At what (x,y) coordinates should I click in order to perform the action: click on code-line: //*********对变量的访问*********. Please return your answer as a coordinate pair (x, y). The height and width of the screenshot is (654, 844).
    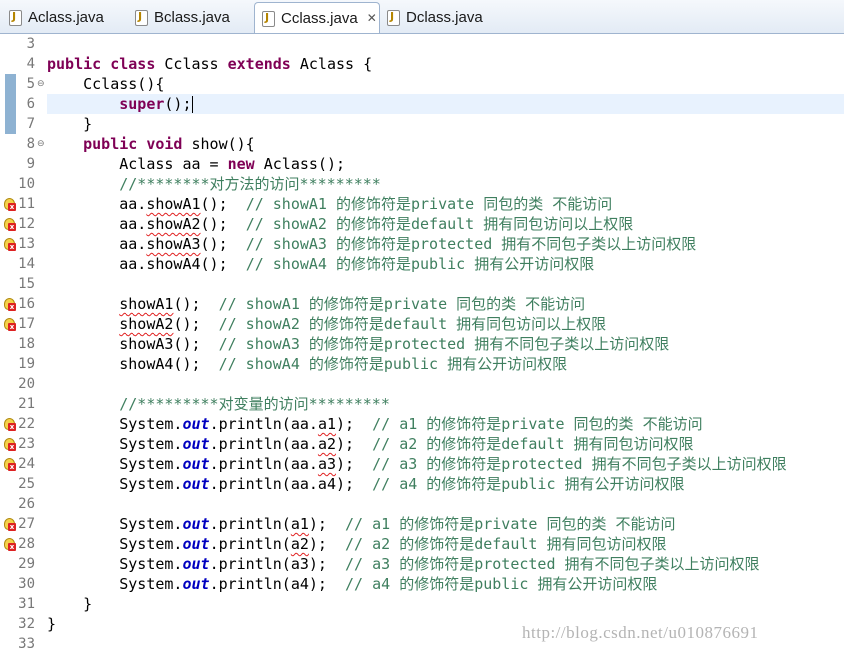
    Looking at the image, I should click on (218, 404).